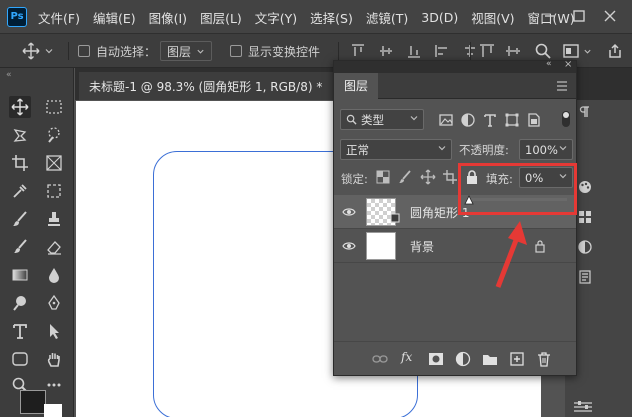  I want to click on adjustment-icon, so click(463, 359).